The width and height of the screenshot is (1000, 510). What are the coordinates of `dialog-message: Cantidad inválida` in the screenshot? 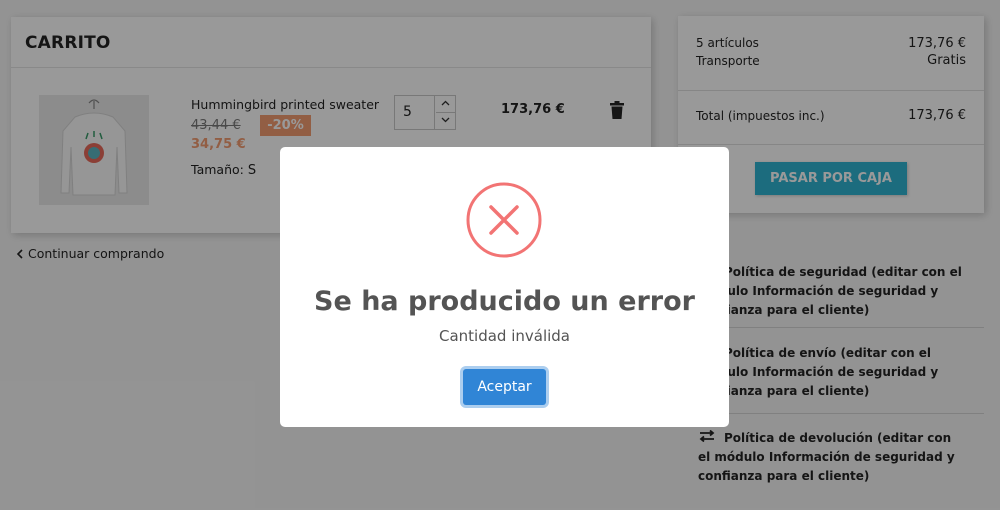 It's located at (504, 336).